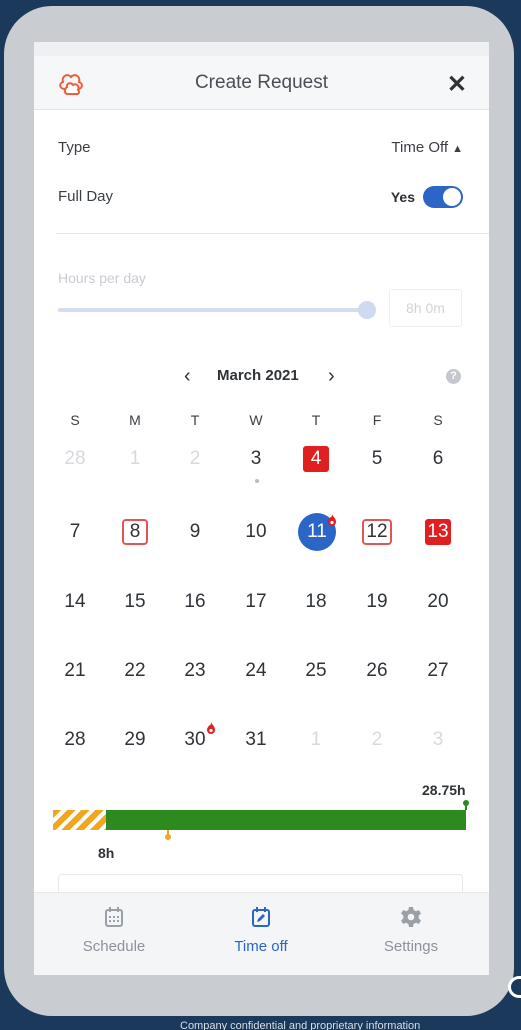 The height and width of the screenshot is (1030, 521). I want to click on calendar-day: 24, so click(256, 671).